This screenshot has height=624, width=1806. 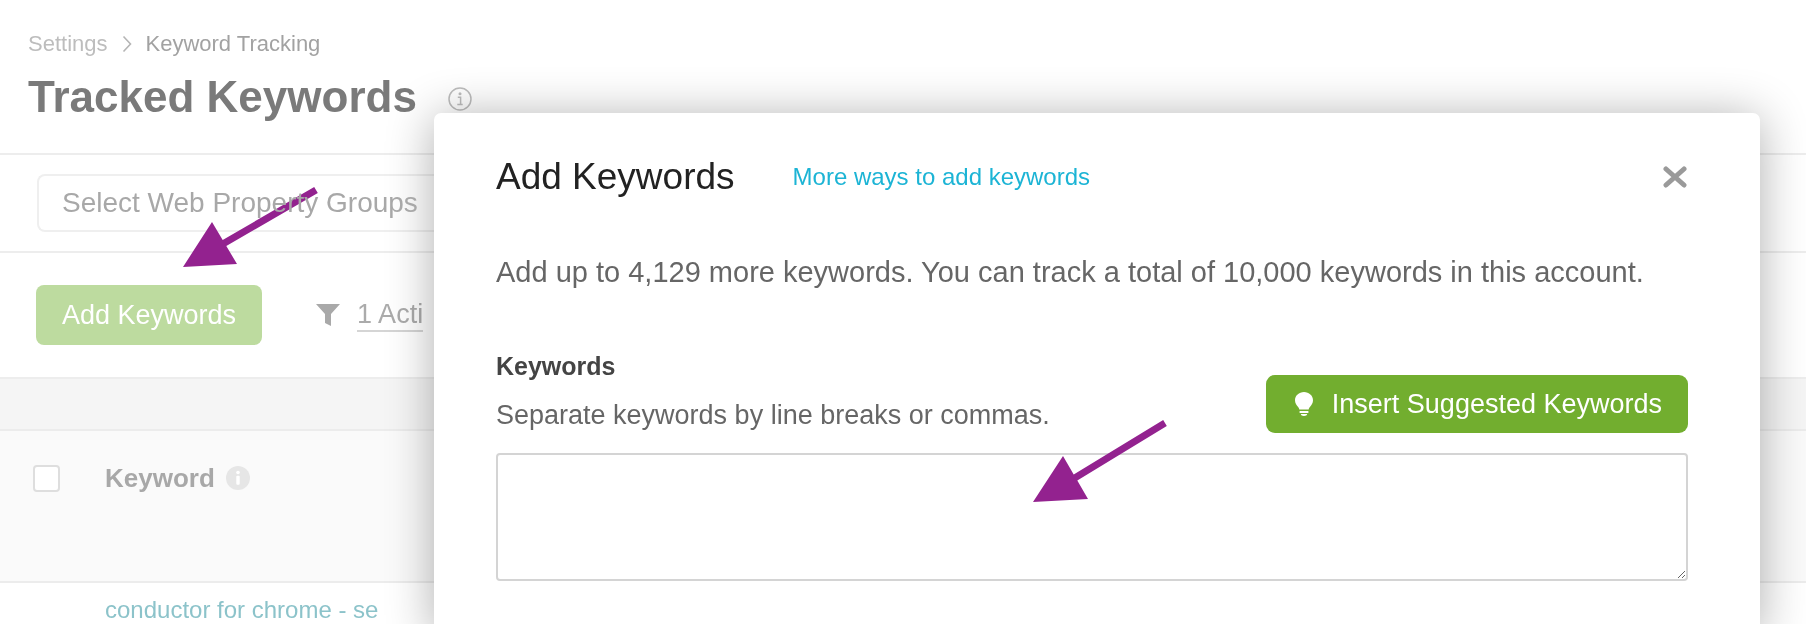 I want to click on breadcrumb-current: Keyword Tracking, so click(x=233, y=44).